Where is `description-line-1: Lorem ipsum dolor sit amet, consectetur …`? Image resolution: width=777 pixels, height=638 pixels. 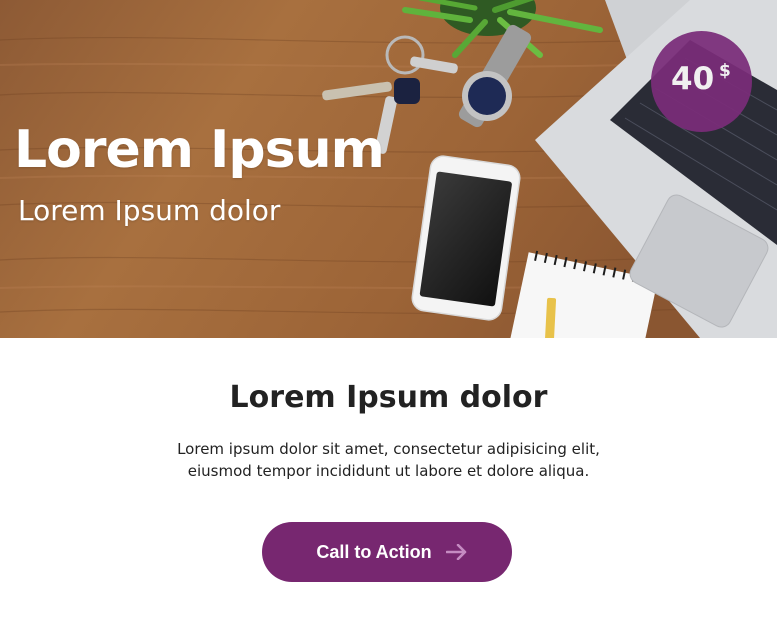
description-line-1: Lorem ipsum dolor sit amet, consectetur … is located at coordinates (388, 449).